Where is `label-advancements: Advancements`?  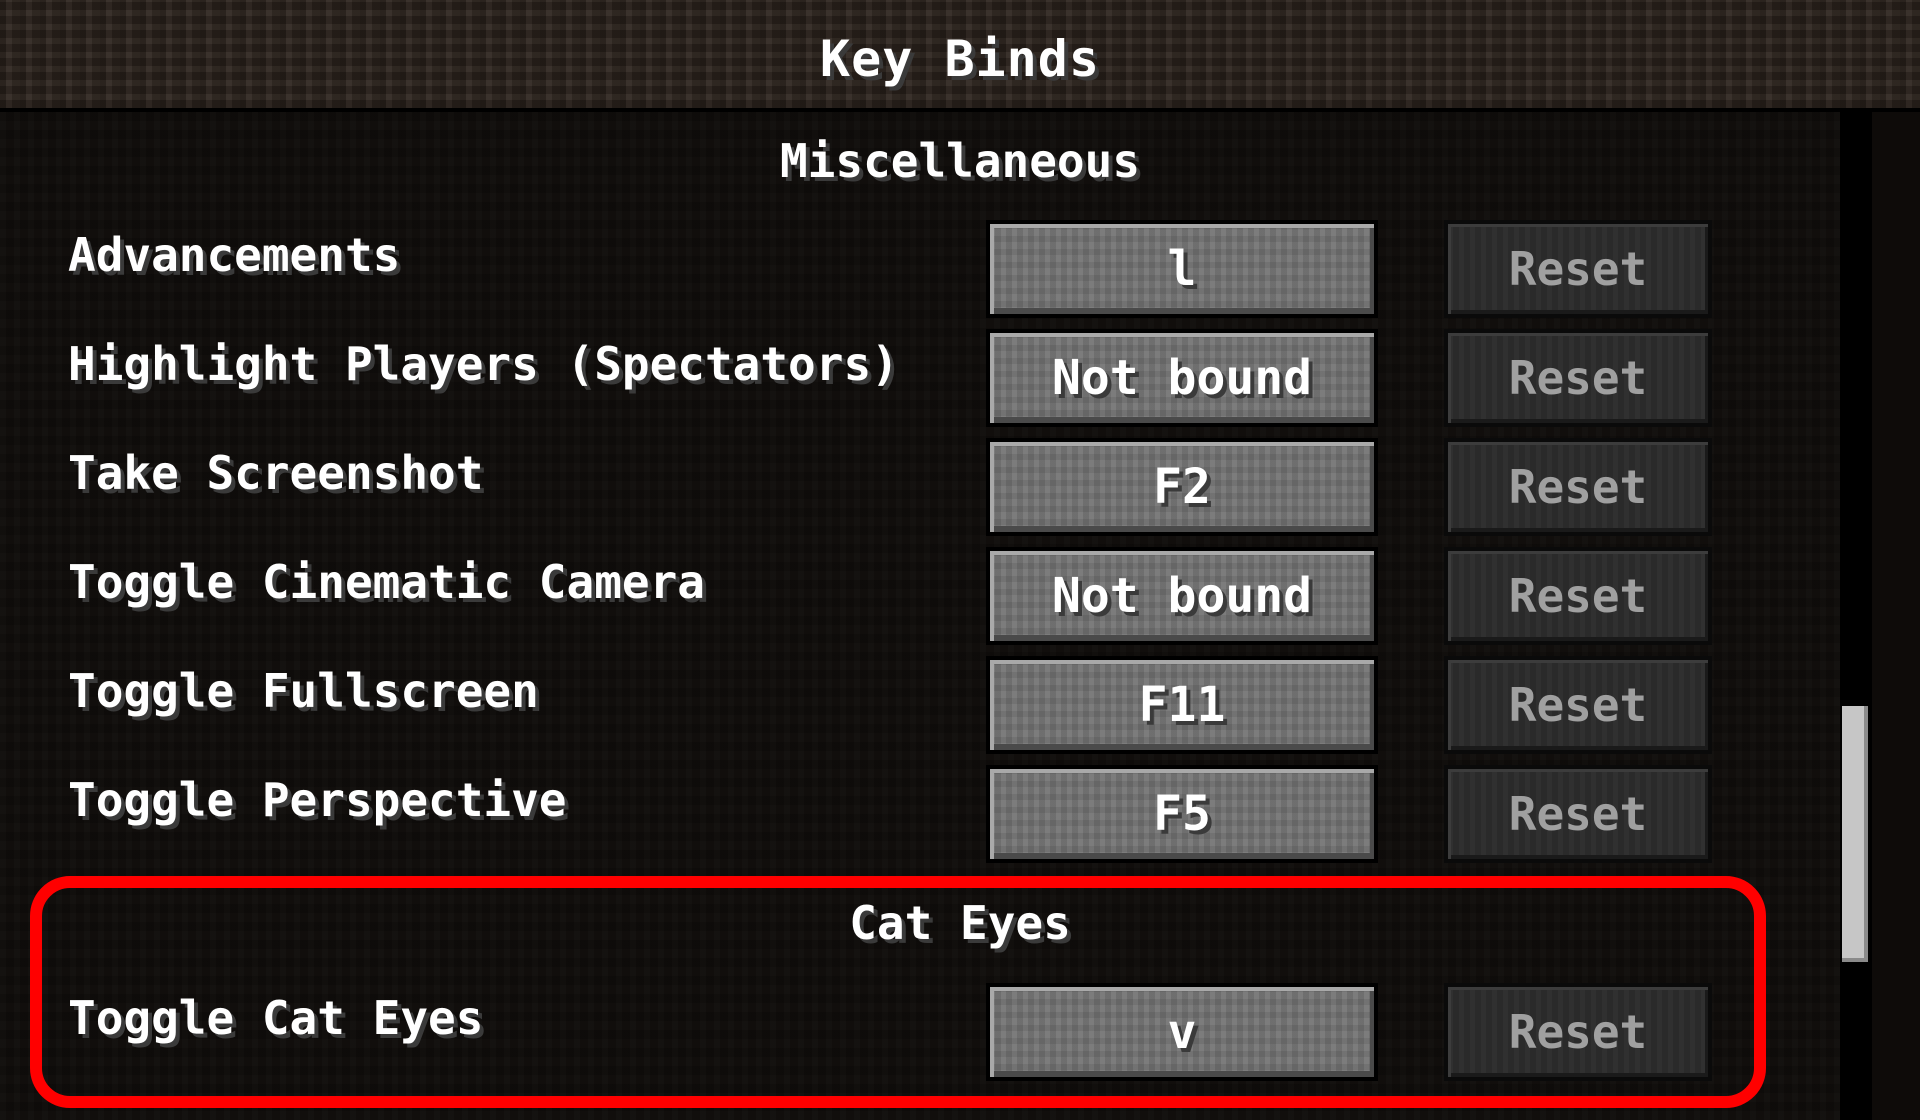 label-advancements: Advancements is located at coordinates (234, 255).